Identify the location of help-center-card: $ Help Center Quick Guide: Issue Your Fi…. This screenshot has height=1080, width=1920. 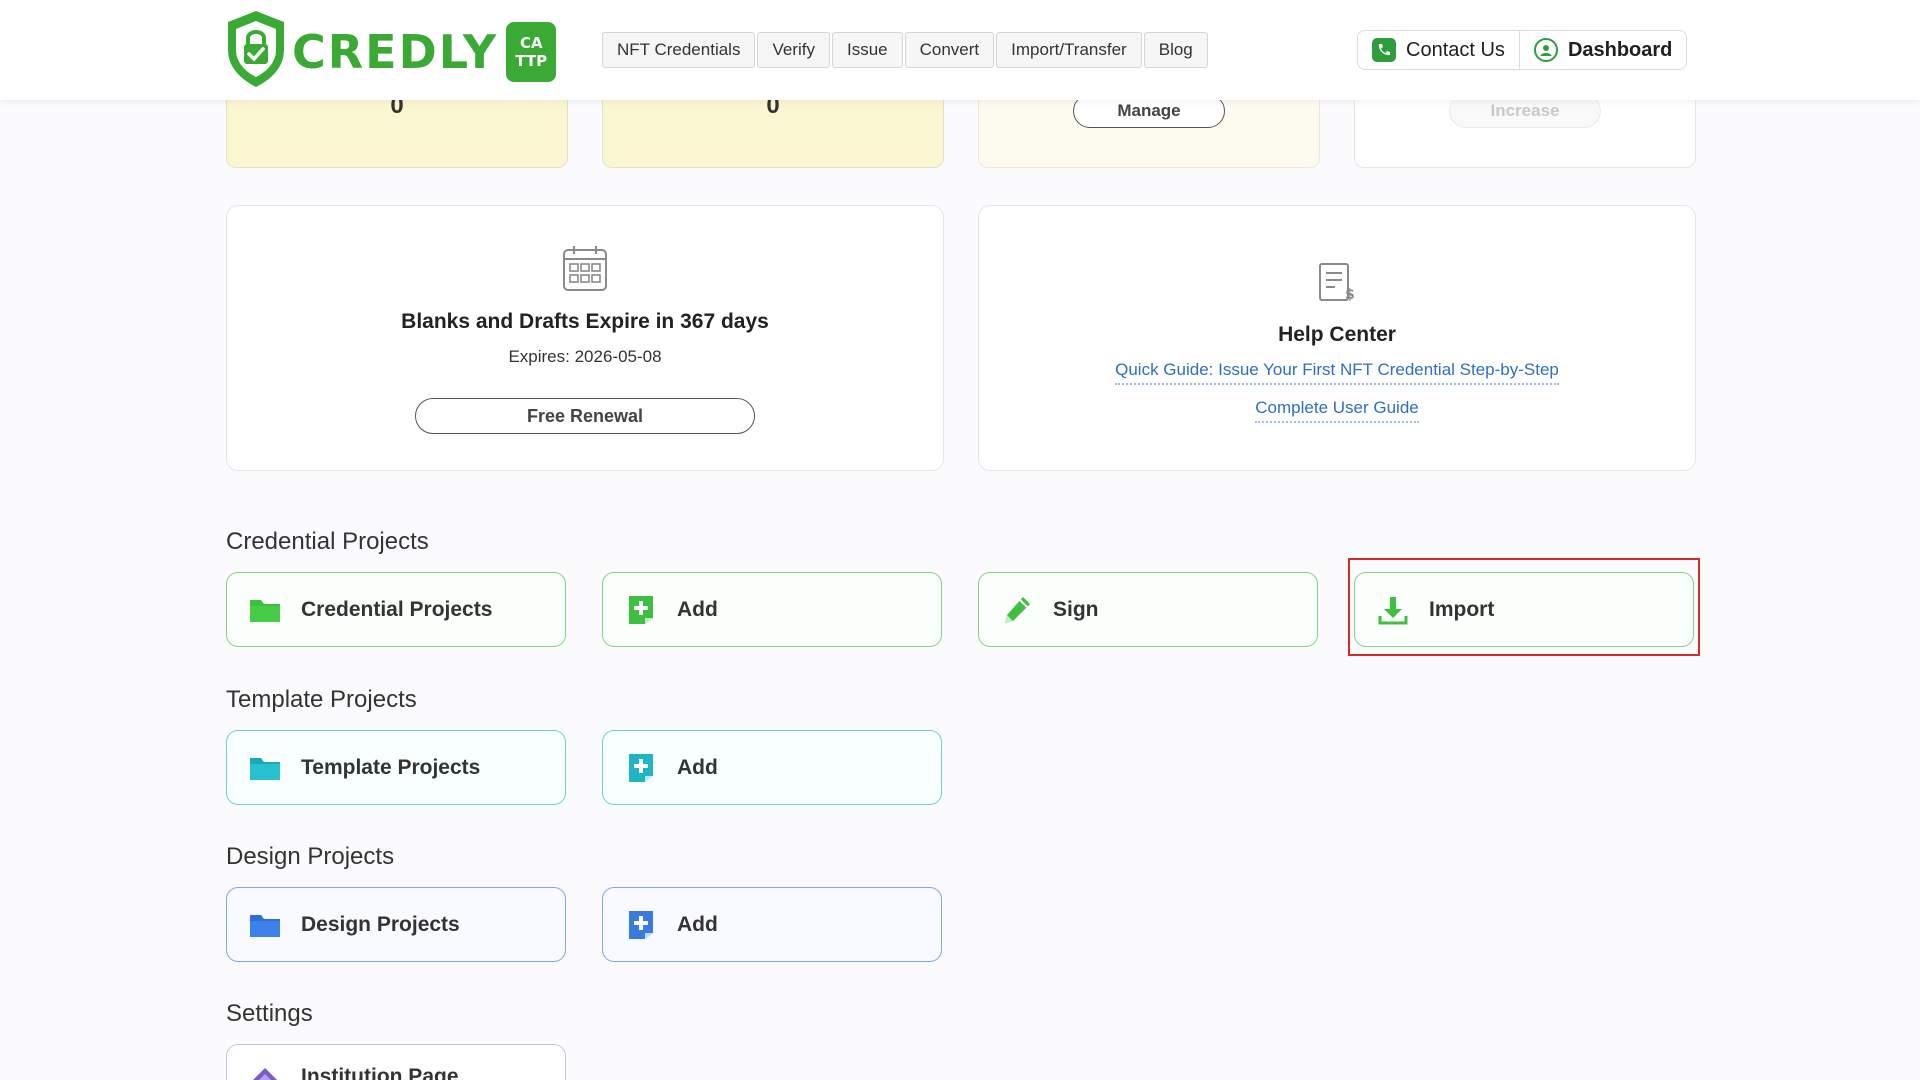
(1337, 338).